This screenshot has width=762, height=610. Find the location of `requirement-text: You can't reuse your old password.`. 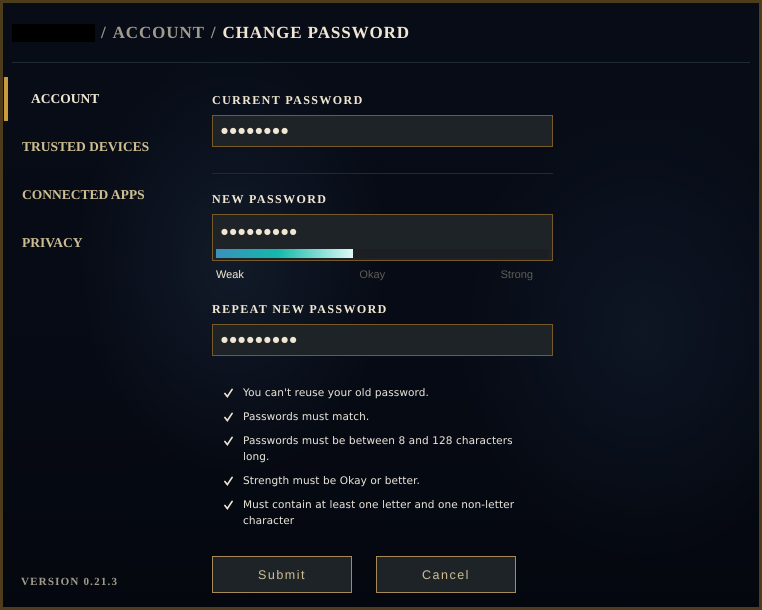

requirement-text: You can't reuse your old password. is located at coordinates (336, 393).